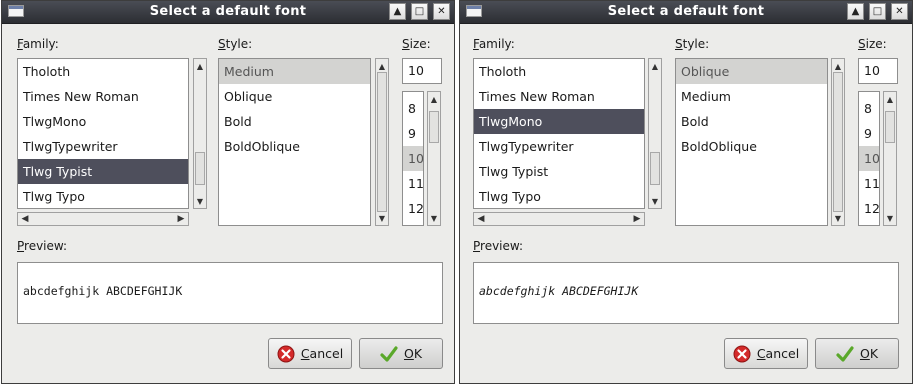 The height and width of the screenshot is (386, 916). I want to click on style-list: Oblique Medium Bold BoldOblique, so click(751, 142).